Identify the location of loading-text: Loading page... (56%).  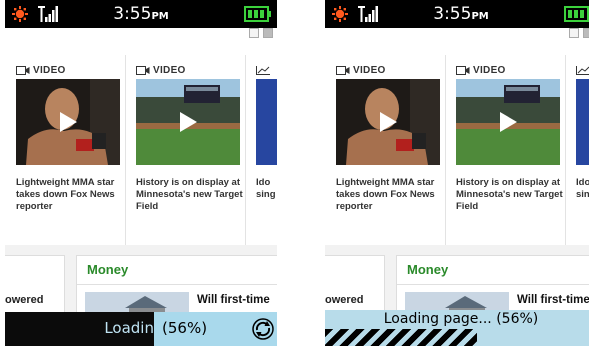
(461, 319).